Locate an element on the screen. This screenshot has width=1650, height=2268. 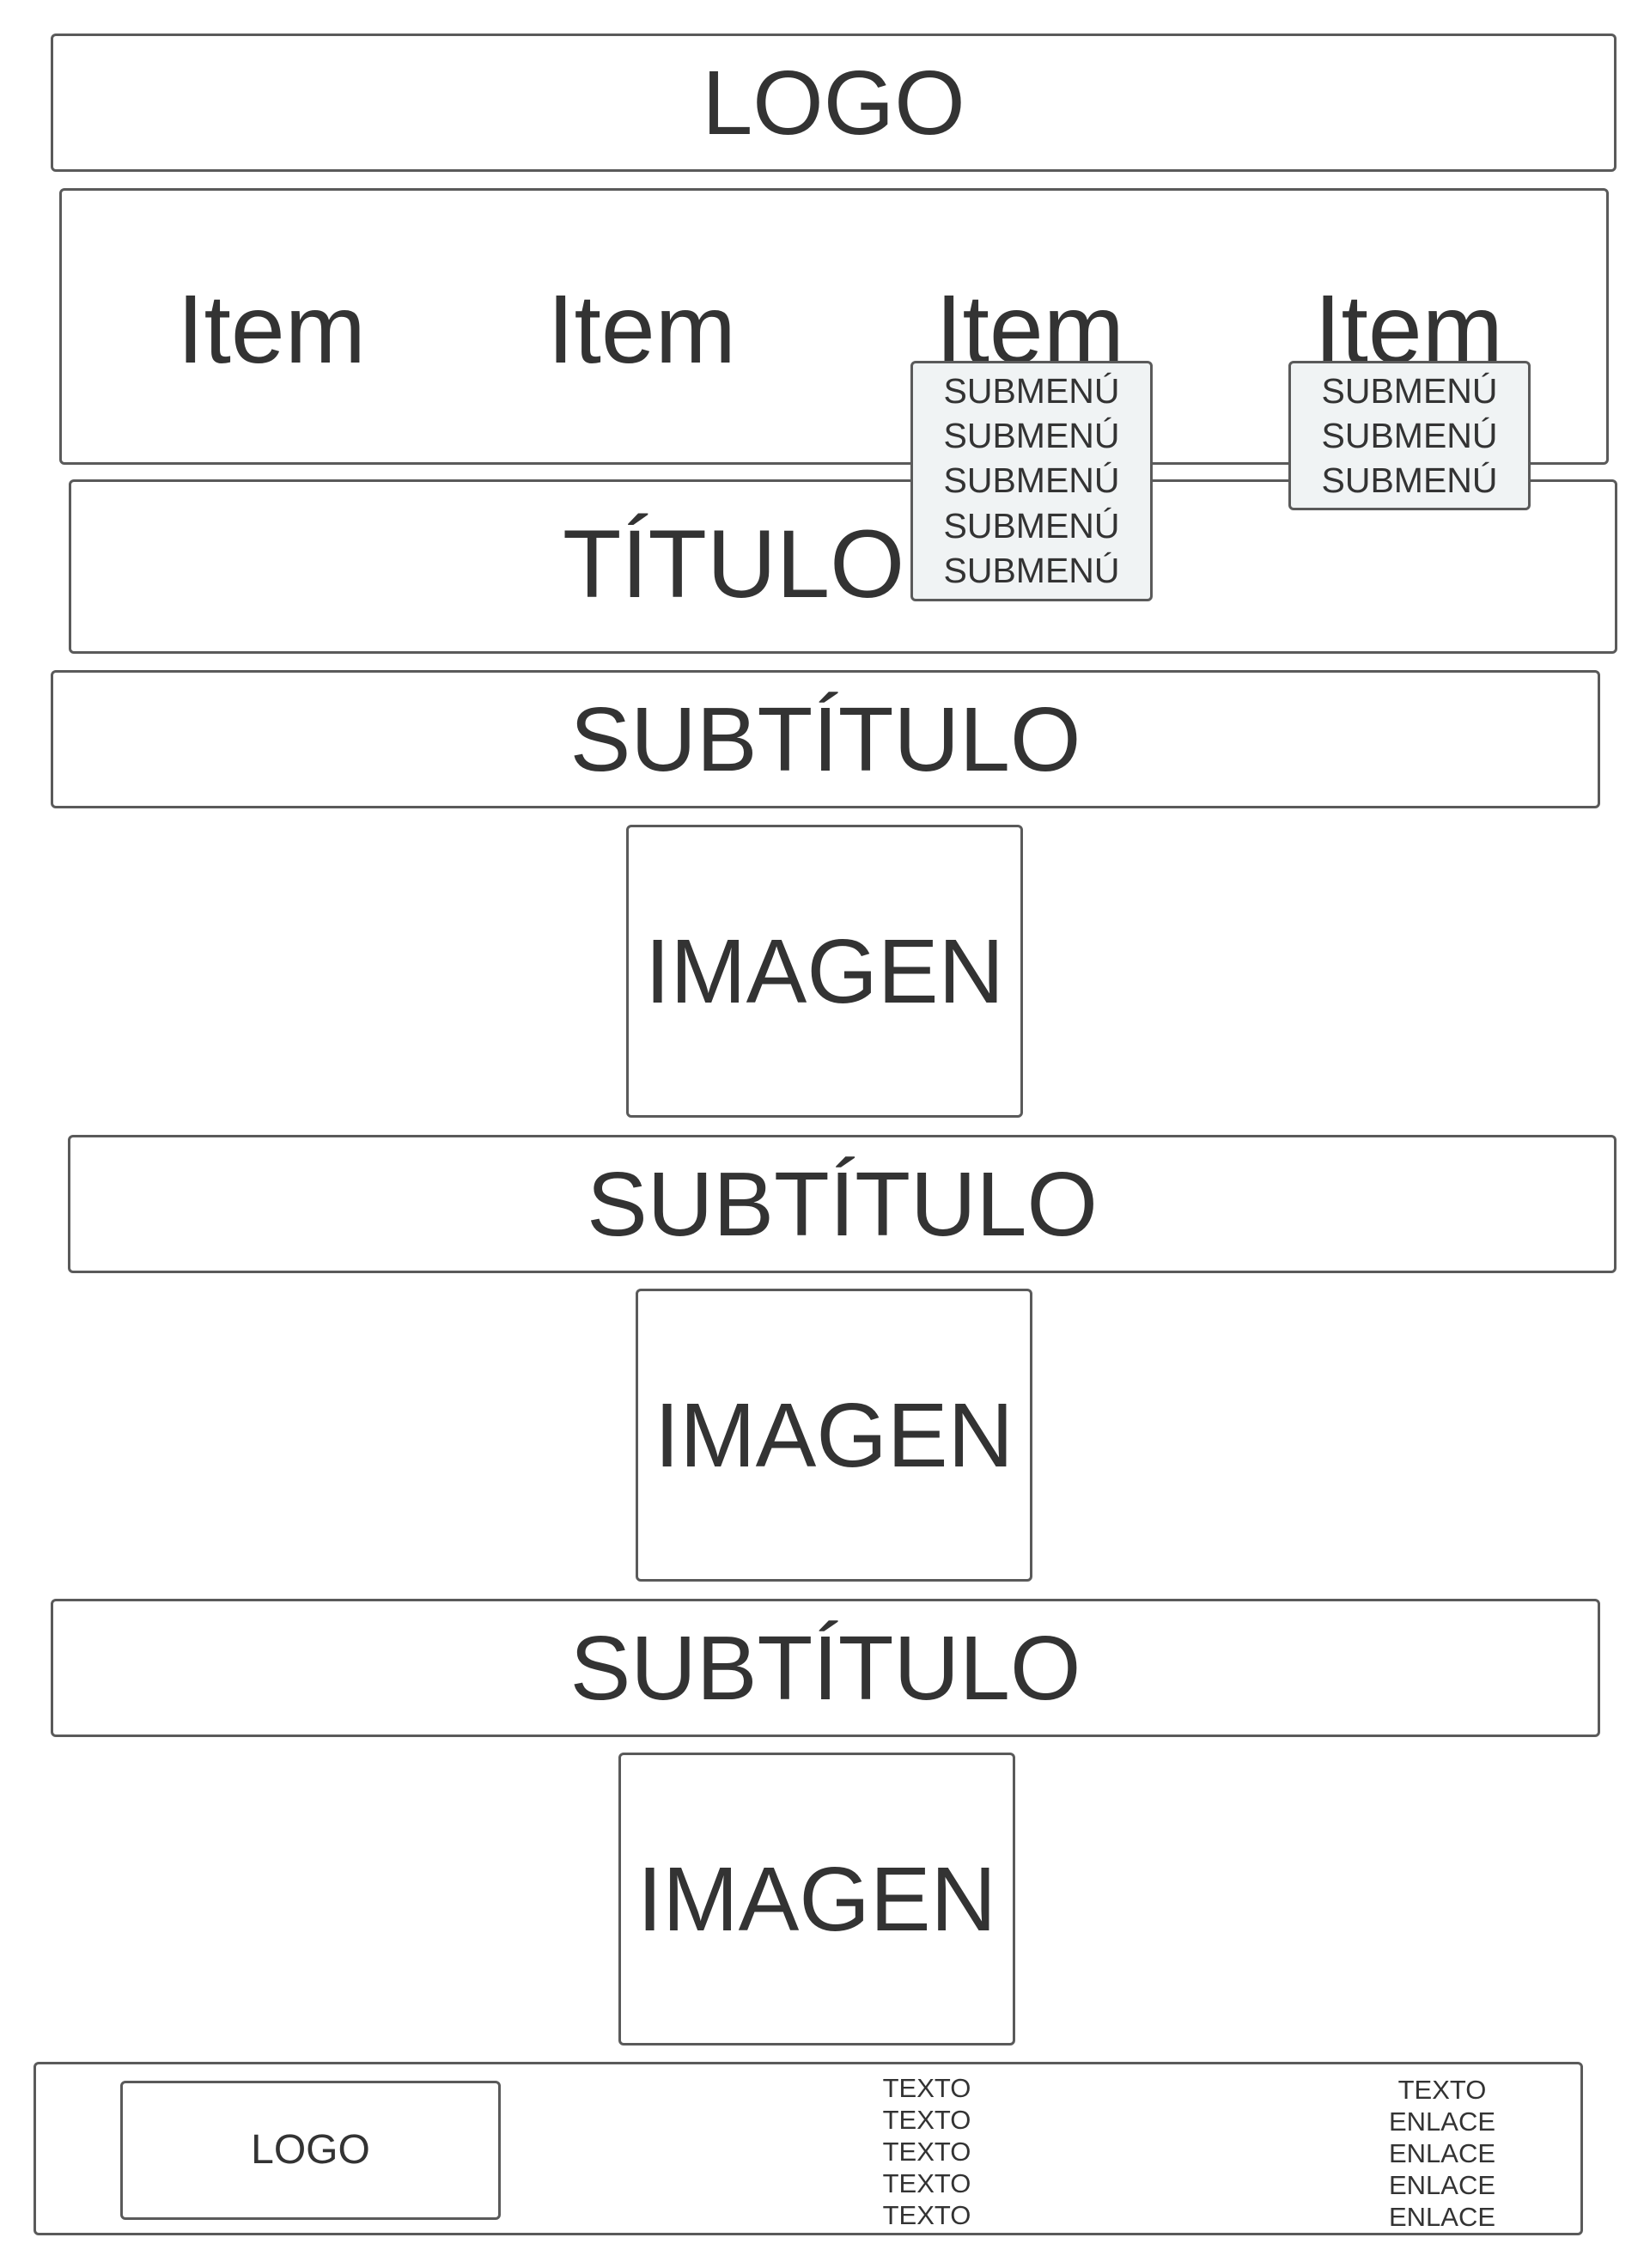
image-placeholder-2: IMAGEN is located at coordinates (834, 1435).